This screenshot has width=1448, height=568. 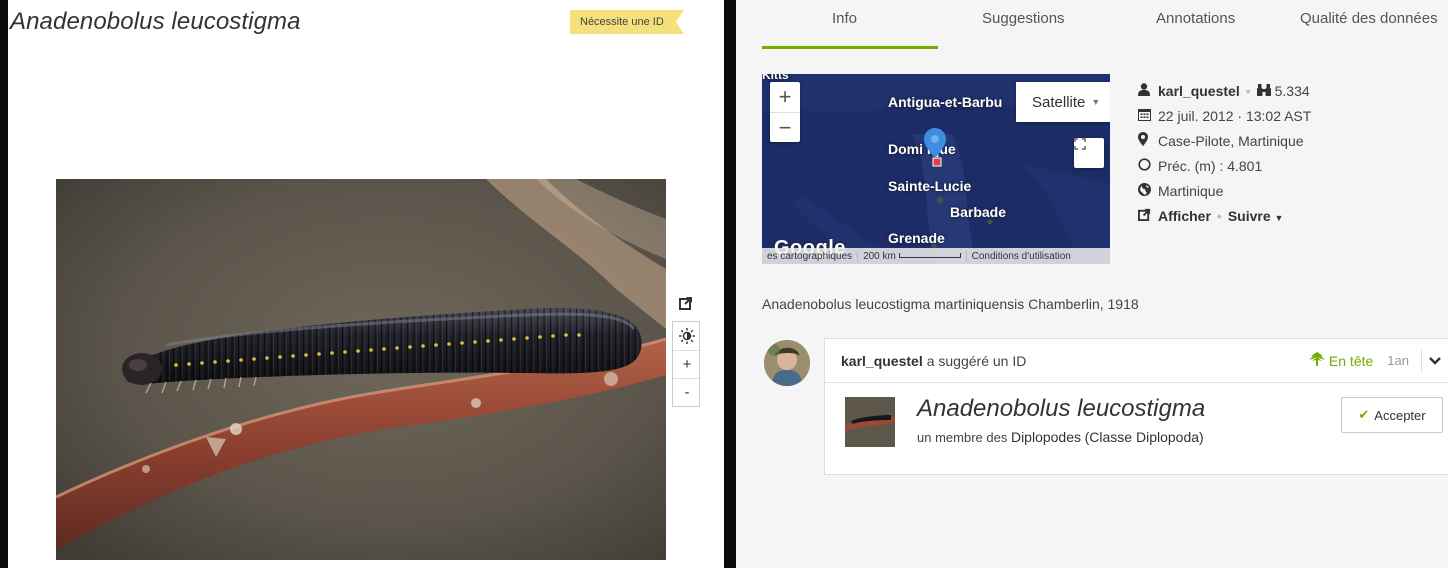 I want to click on observed-date: 22 juil. 2012 · 13:02 AST, so click(x=1235, y=115).